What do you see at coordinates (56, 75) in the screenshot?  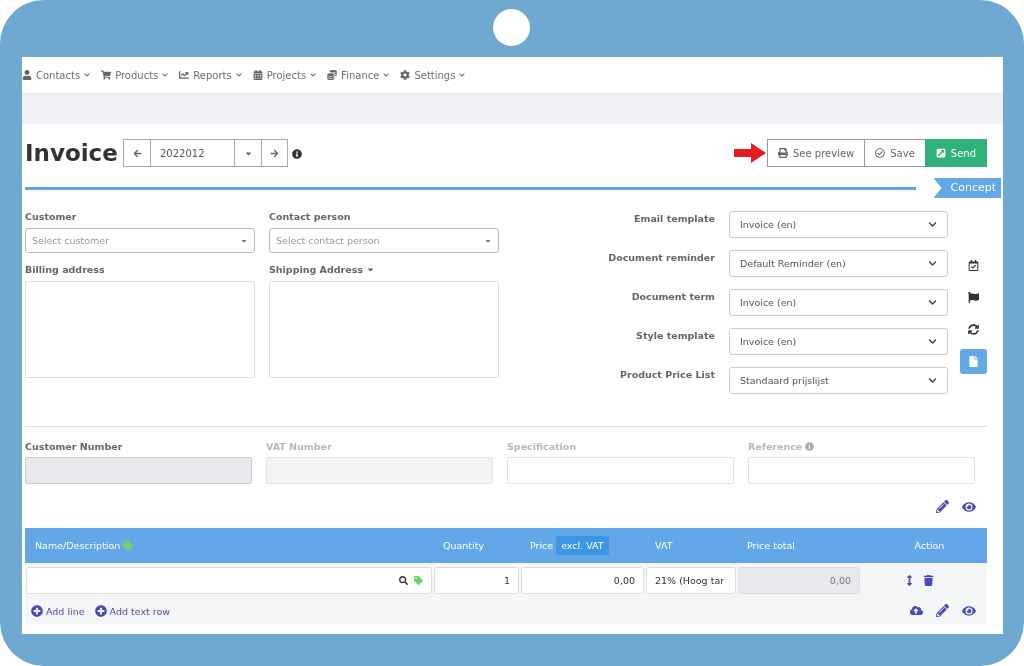 I see `nav-menu-item: Contacts` at bounding box center [56, 75].